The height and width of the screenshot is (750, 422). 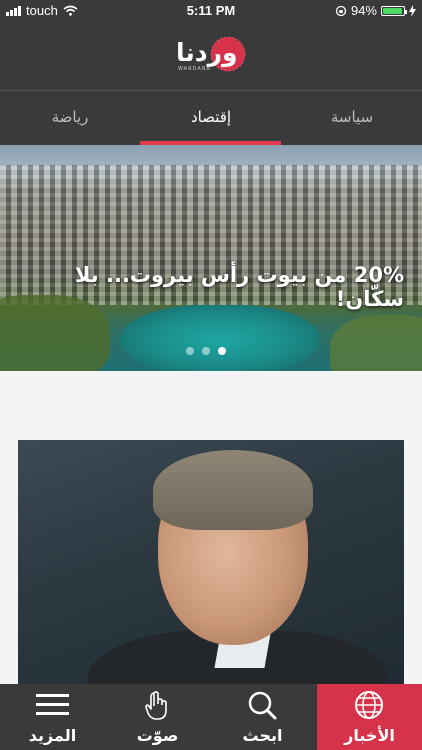 I want to click on nav-vote: صوّت, so click(x=157, y=717).